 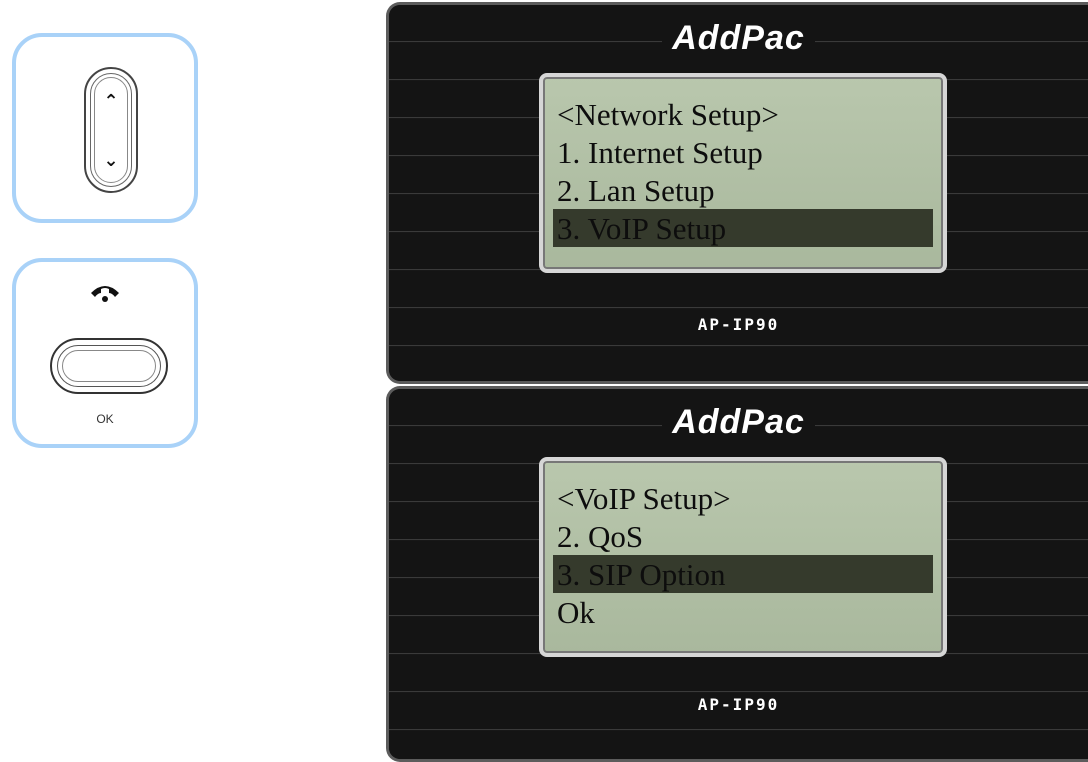 I want to click on menu-title: <Network Setup>, so click(x=668, y=114).